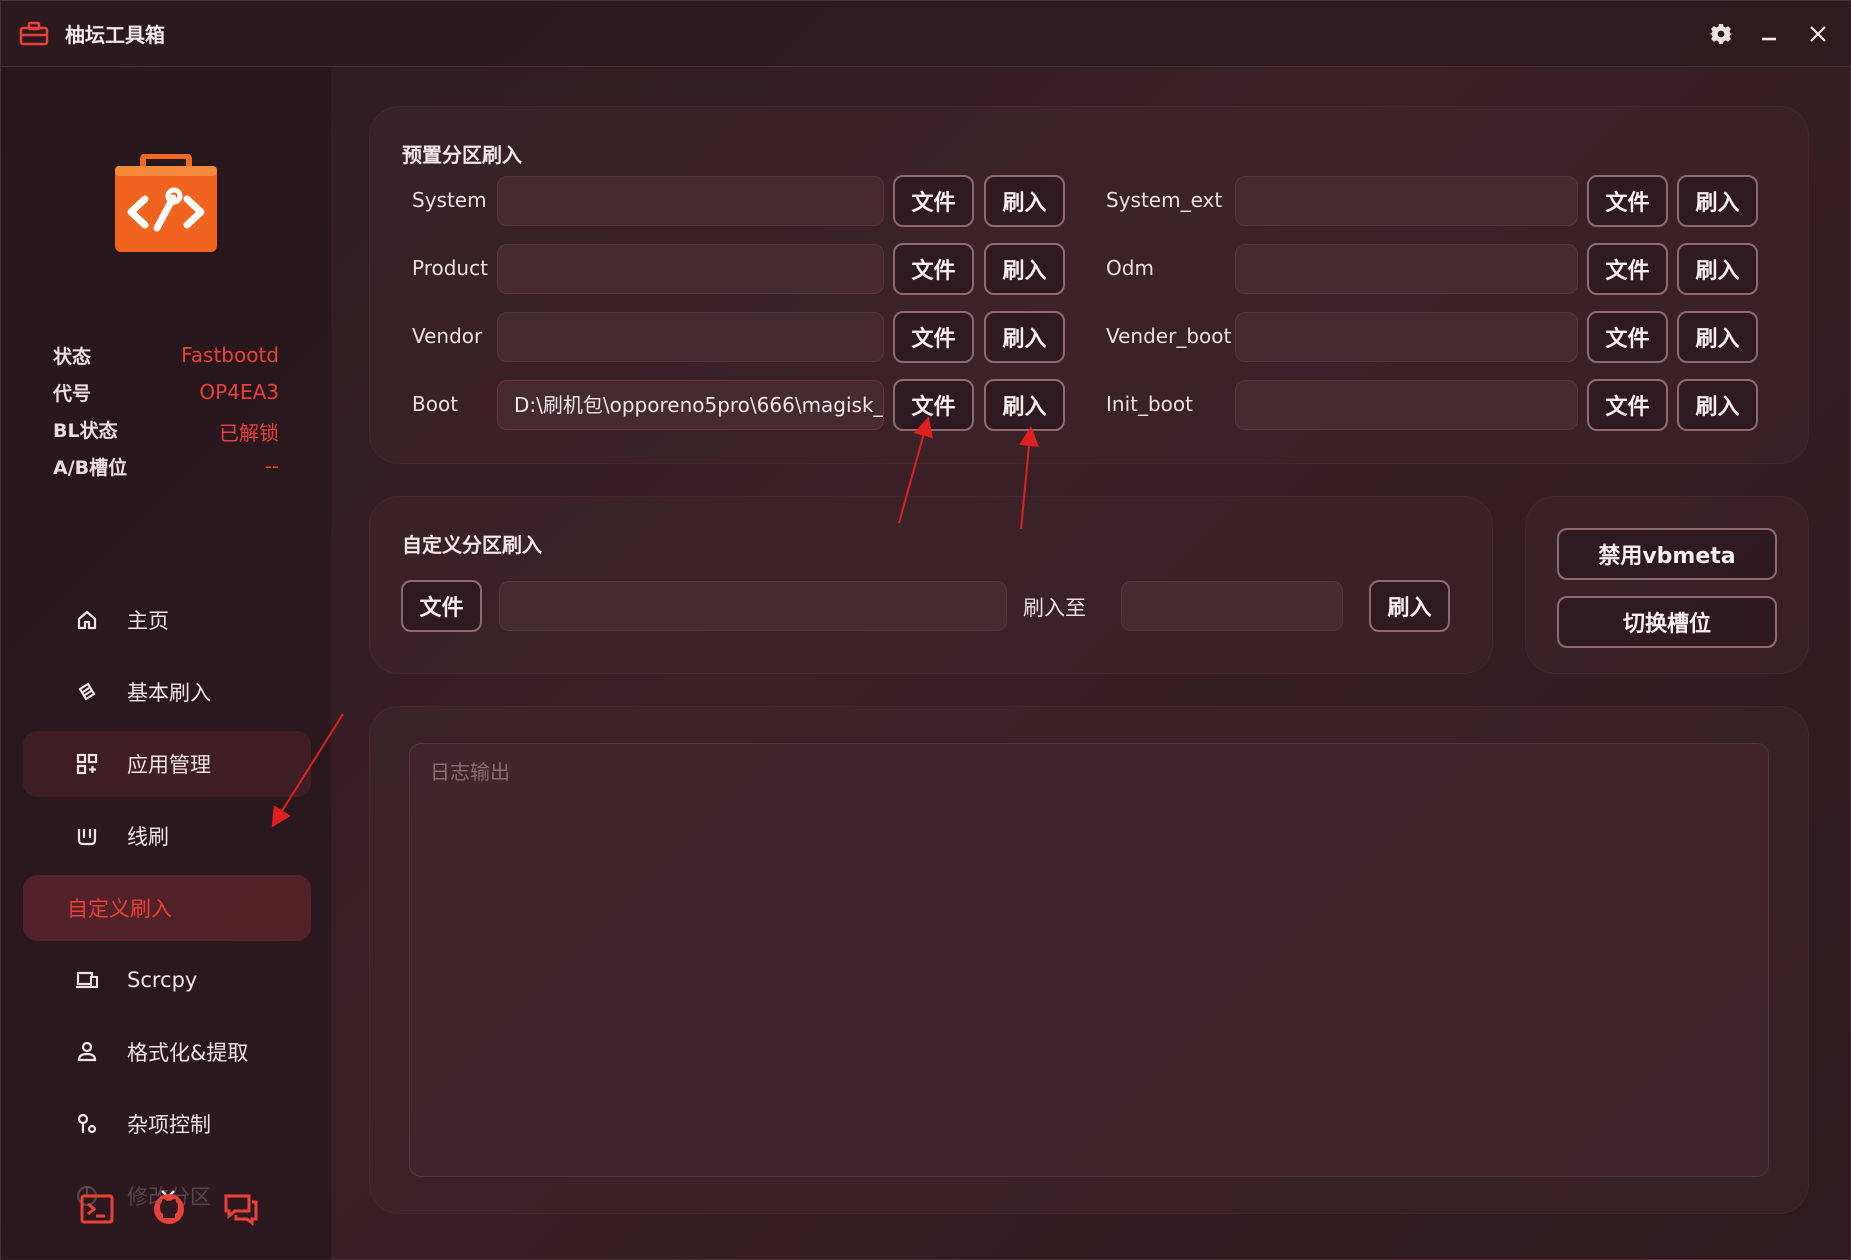 The height and width of the screenshot is (1260, 1851). I want to click on product-flash-button: 刷入, so click(1024, 269).